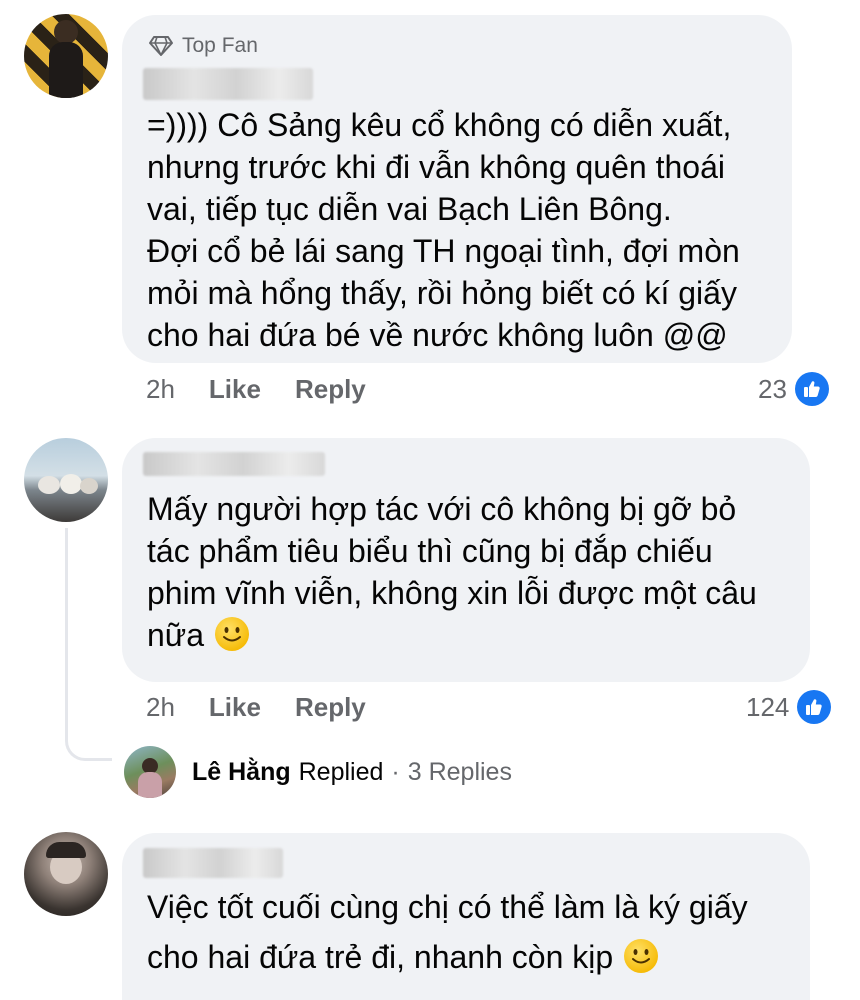  I want to click on reaction-summary: 23, so click(793, 389).